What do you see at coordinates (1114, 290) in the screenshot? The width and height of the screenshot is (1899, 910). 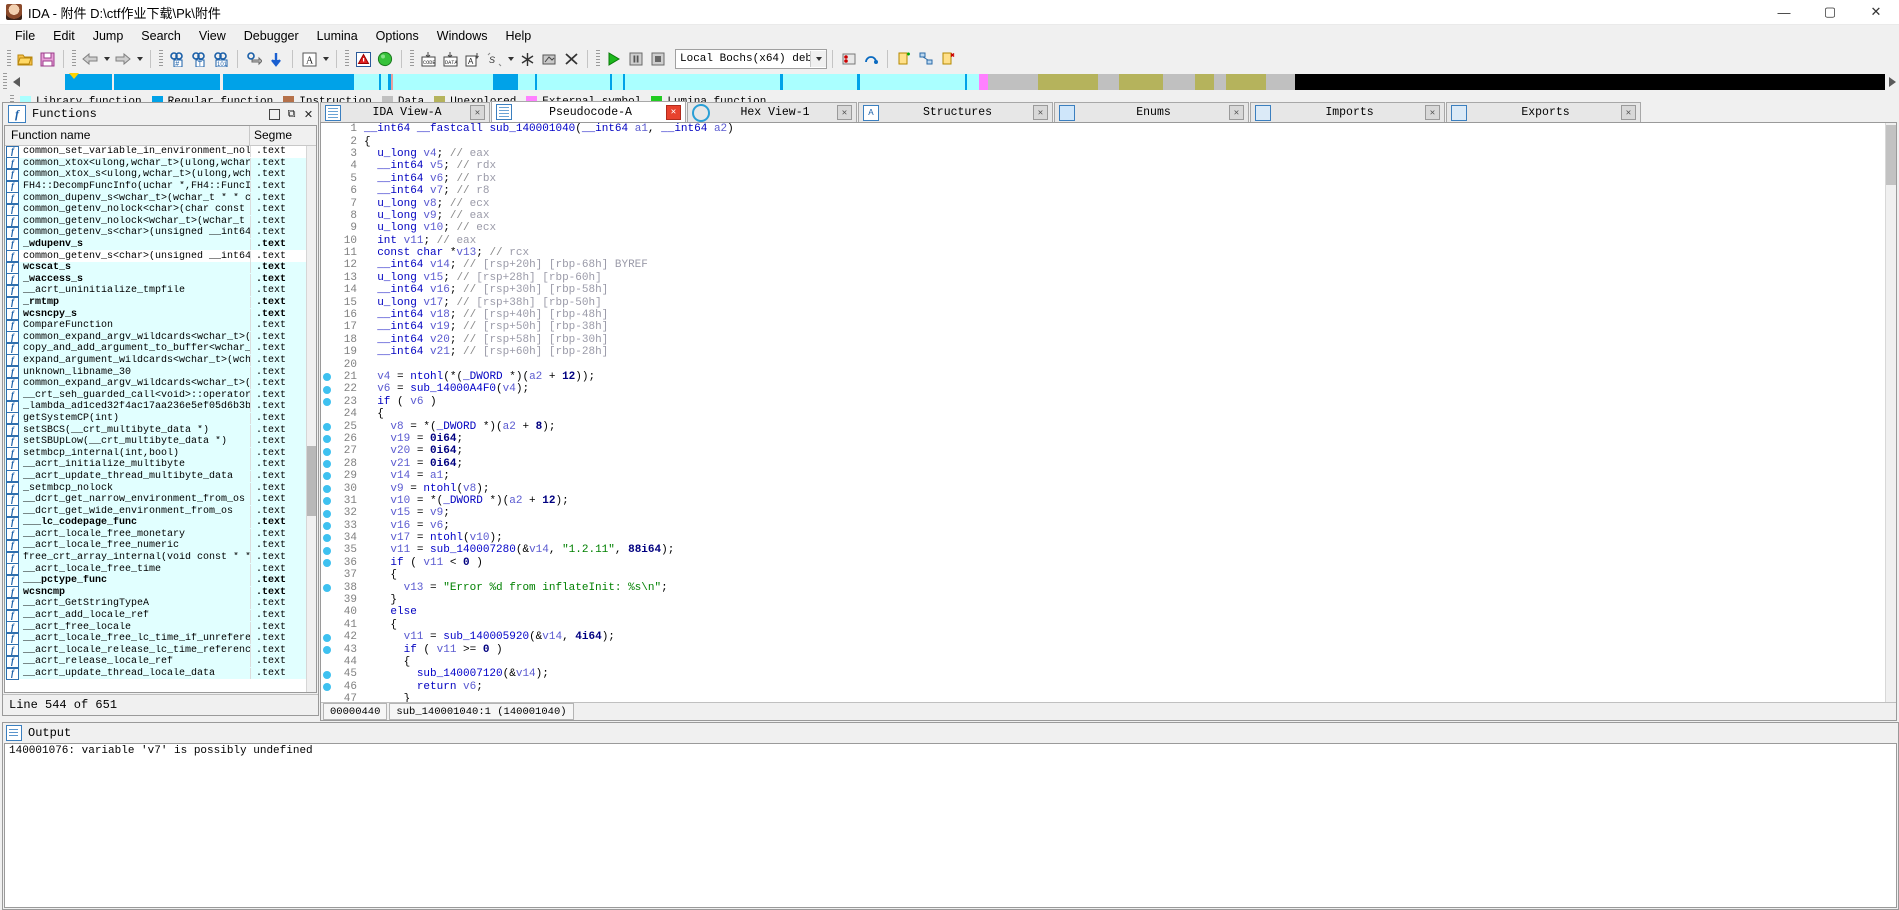 I see `code-line: 14 __int64 v16; // [rsp+30h] [rbp-58h]` at bounding box center [1114, 290].